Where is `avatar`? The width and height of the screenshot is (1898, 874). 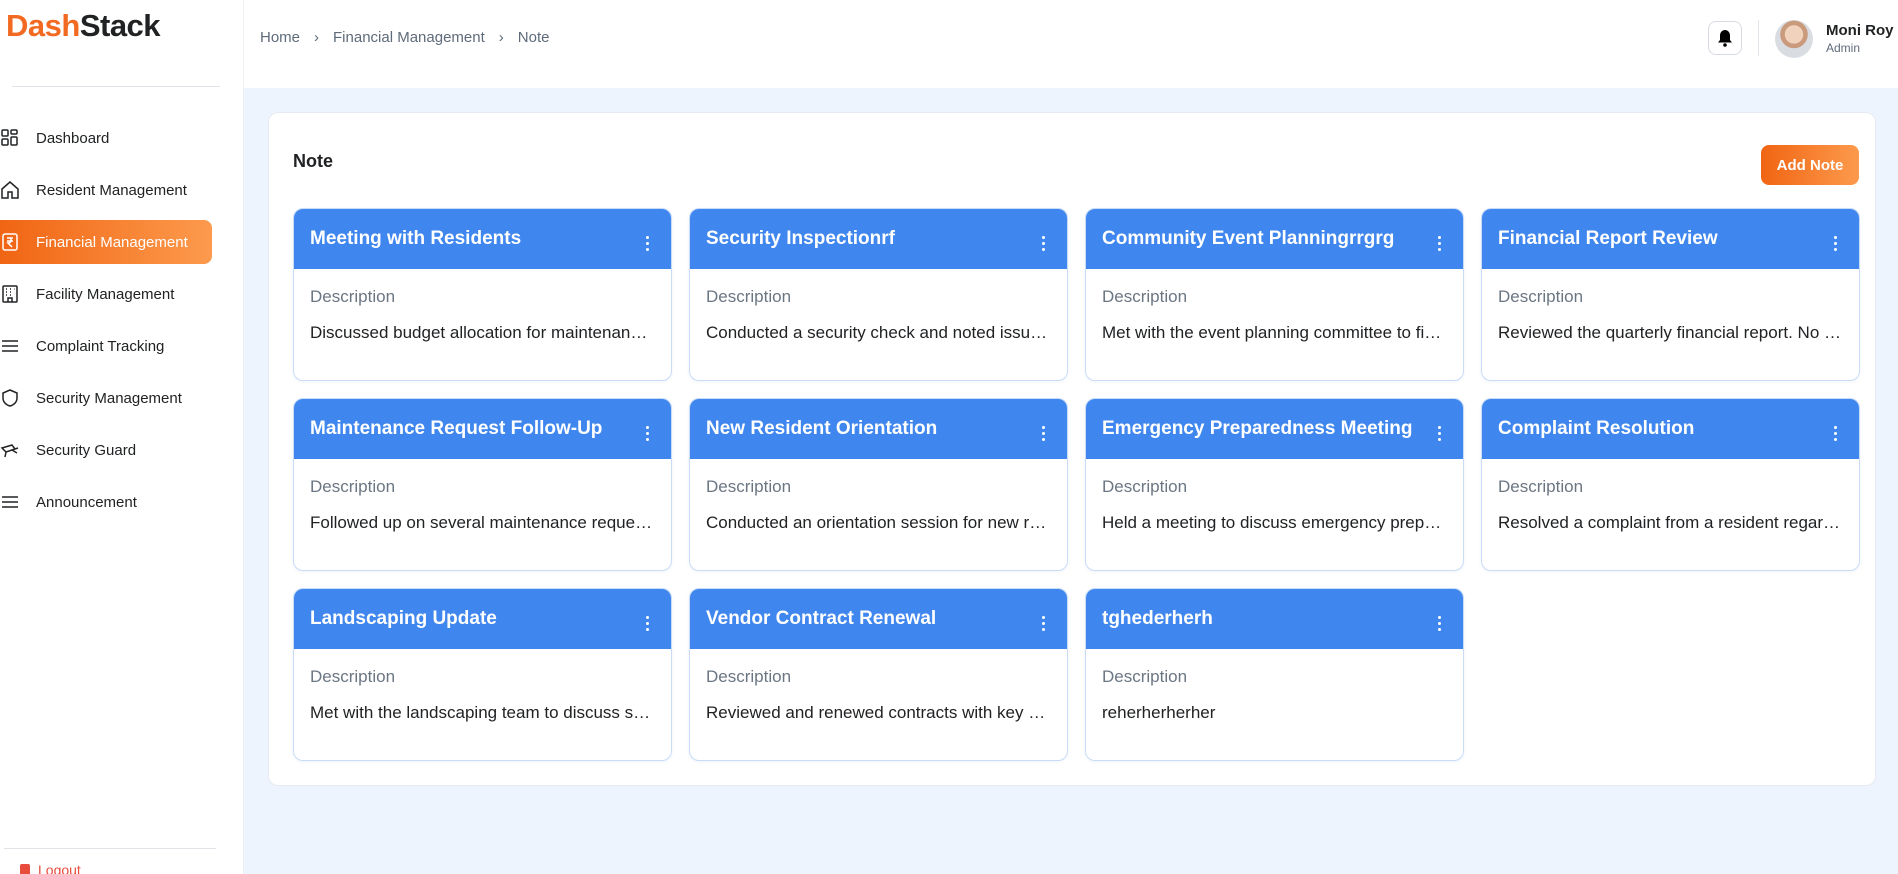 avatar is located at coordinates (1794, 39).